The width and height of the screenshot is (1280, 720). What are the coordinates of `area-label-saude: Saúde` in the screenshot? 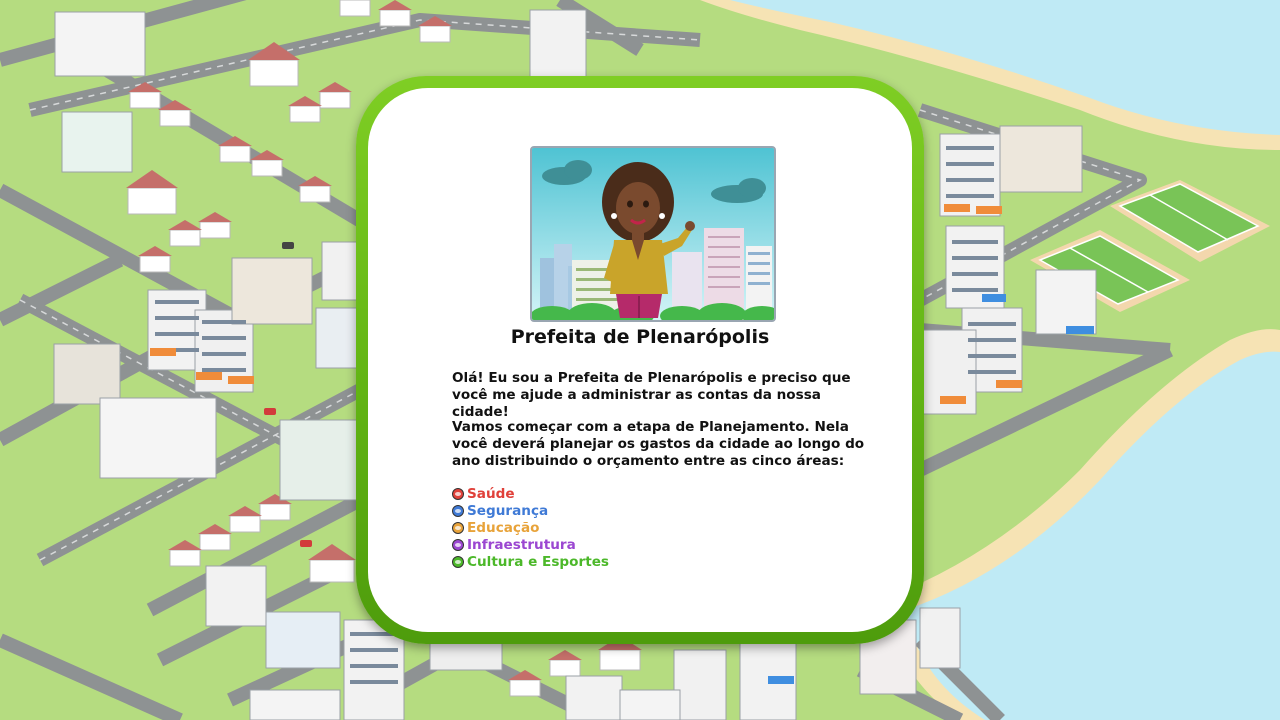 It's located at (491, 494).